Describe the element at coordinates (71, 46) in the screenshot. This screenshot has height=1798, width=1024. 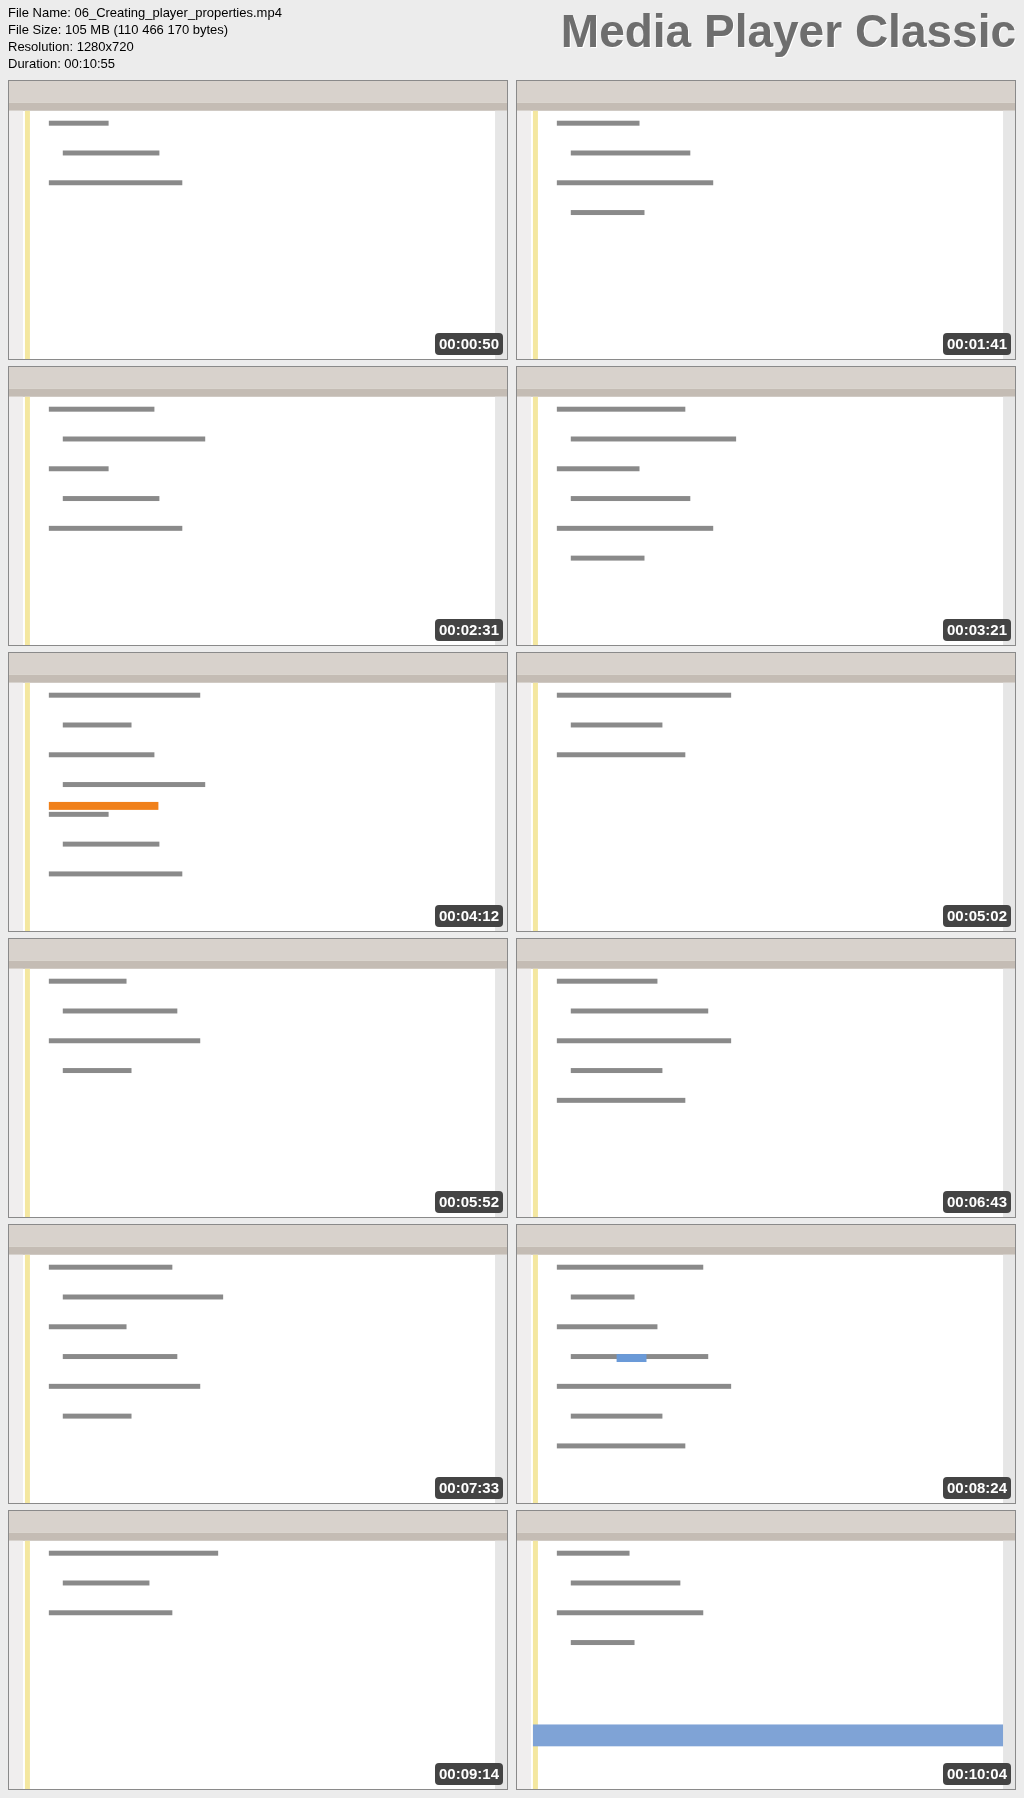
I see `file-info-line: Resolution: 1280x720` at that location.